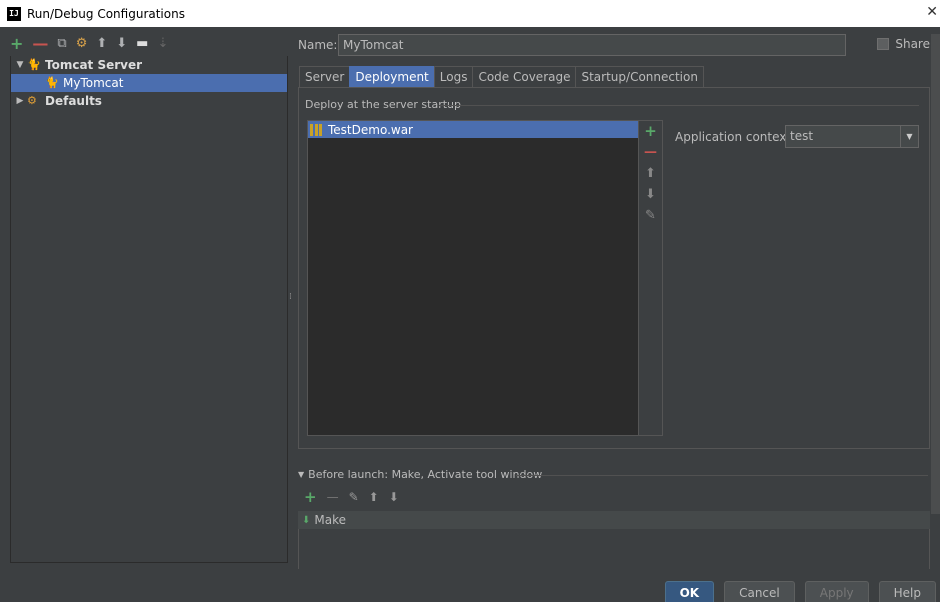 This screenshot has width=940, height=602. What do you see at coordinates (689, 591) in the screenshot?
I see `ok-button: OK` at bounding box center [689, 591].